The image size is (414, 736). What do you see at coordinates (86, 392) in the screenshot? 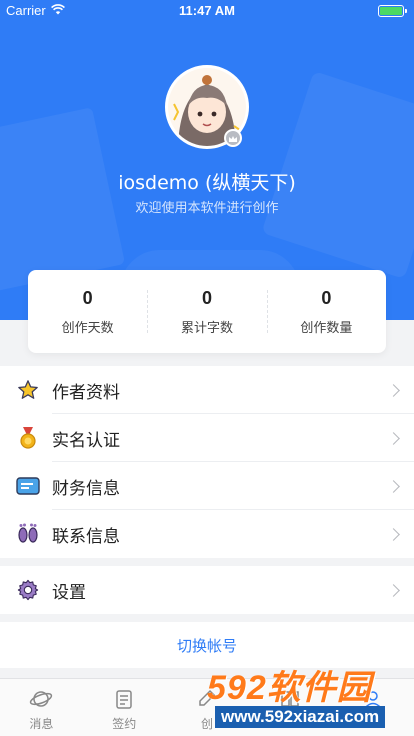
I see `menu-item-label: 作者资料` at bounding box center [86, 392].